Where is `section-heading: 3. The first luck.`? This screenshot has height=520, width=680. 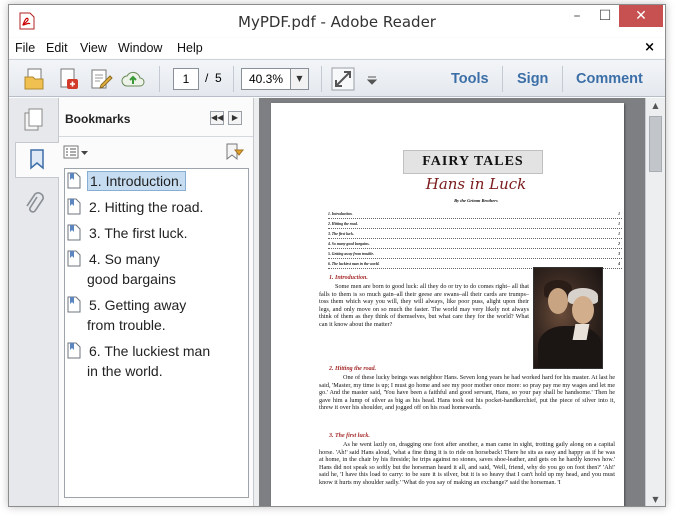 section-heading: 3. The first luck. is located at coordinates (349, 436).